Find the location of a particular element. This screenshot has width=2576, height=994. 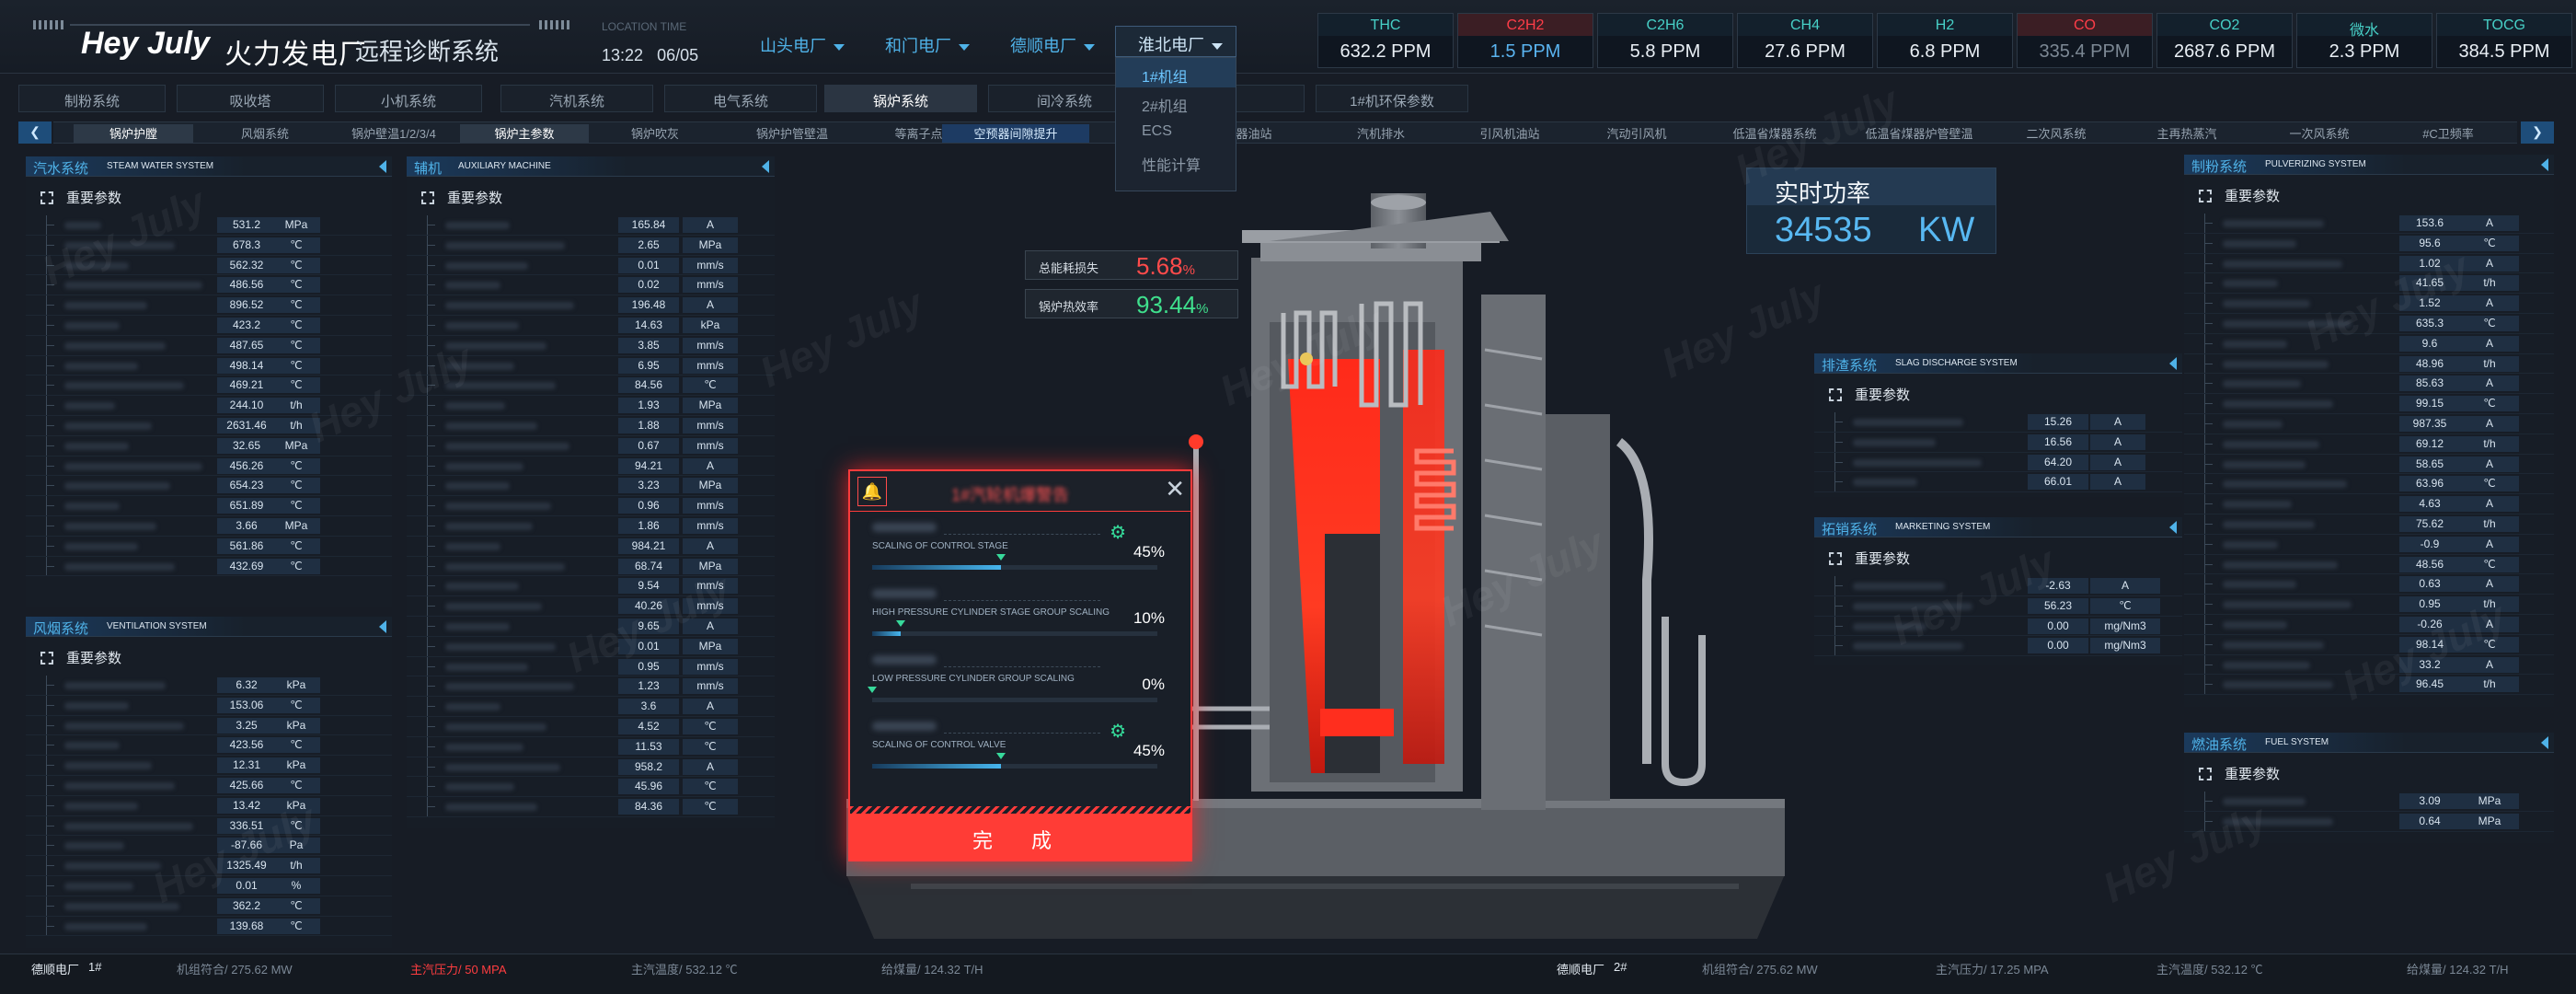

close-icon: ✕ is located at coordinates (1175, 489).